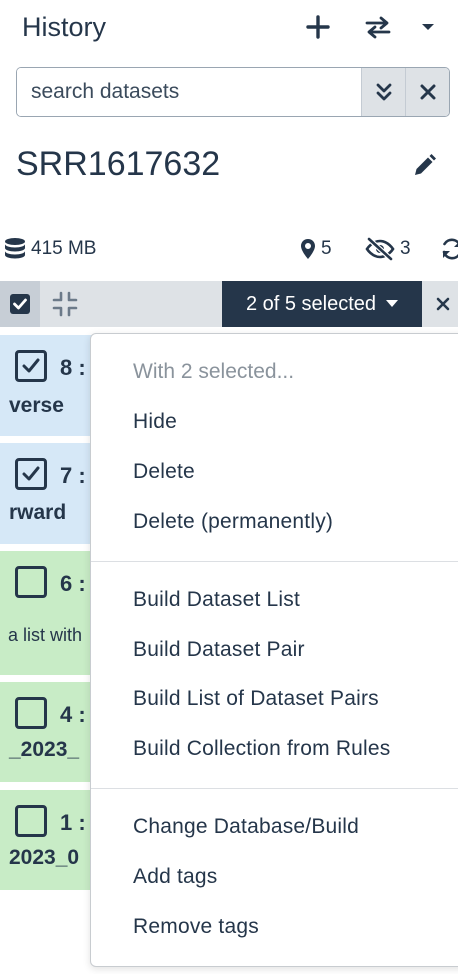 This screenshot has width=458, height=974. I want to click on collapse-all-button, so click(65, 304).